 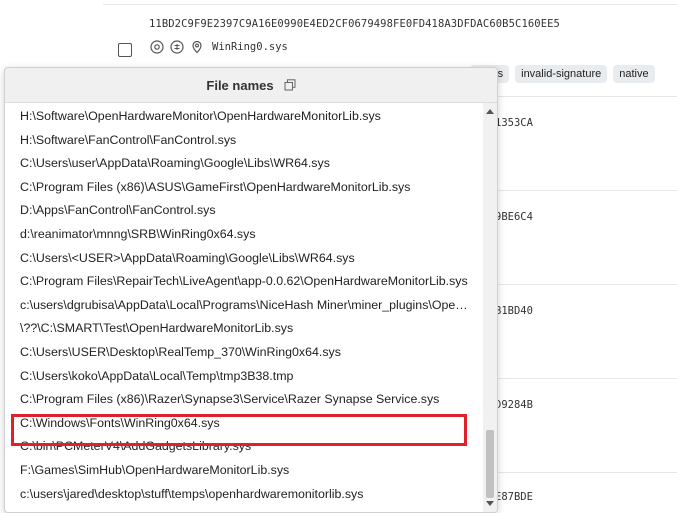 What do you see at coordinates (514, 123) in the screenshot?
I see `row-hash: 1353CA` at bounding box center [514, 123].